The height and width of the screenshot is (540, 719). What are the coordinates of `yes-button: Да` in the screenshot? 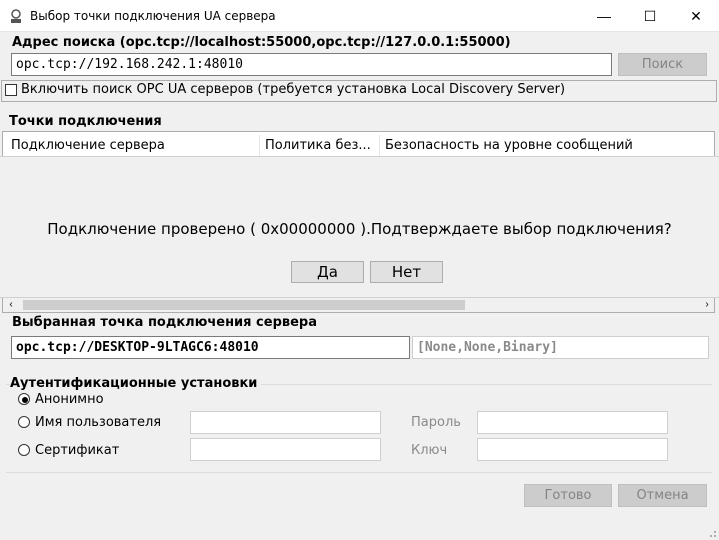 It's located at (327, 272).